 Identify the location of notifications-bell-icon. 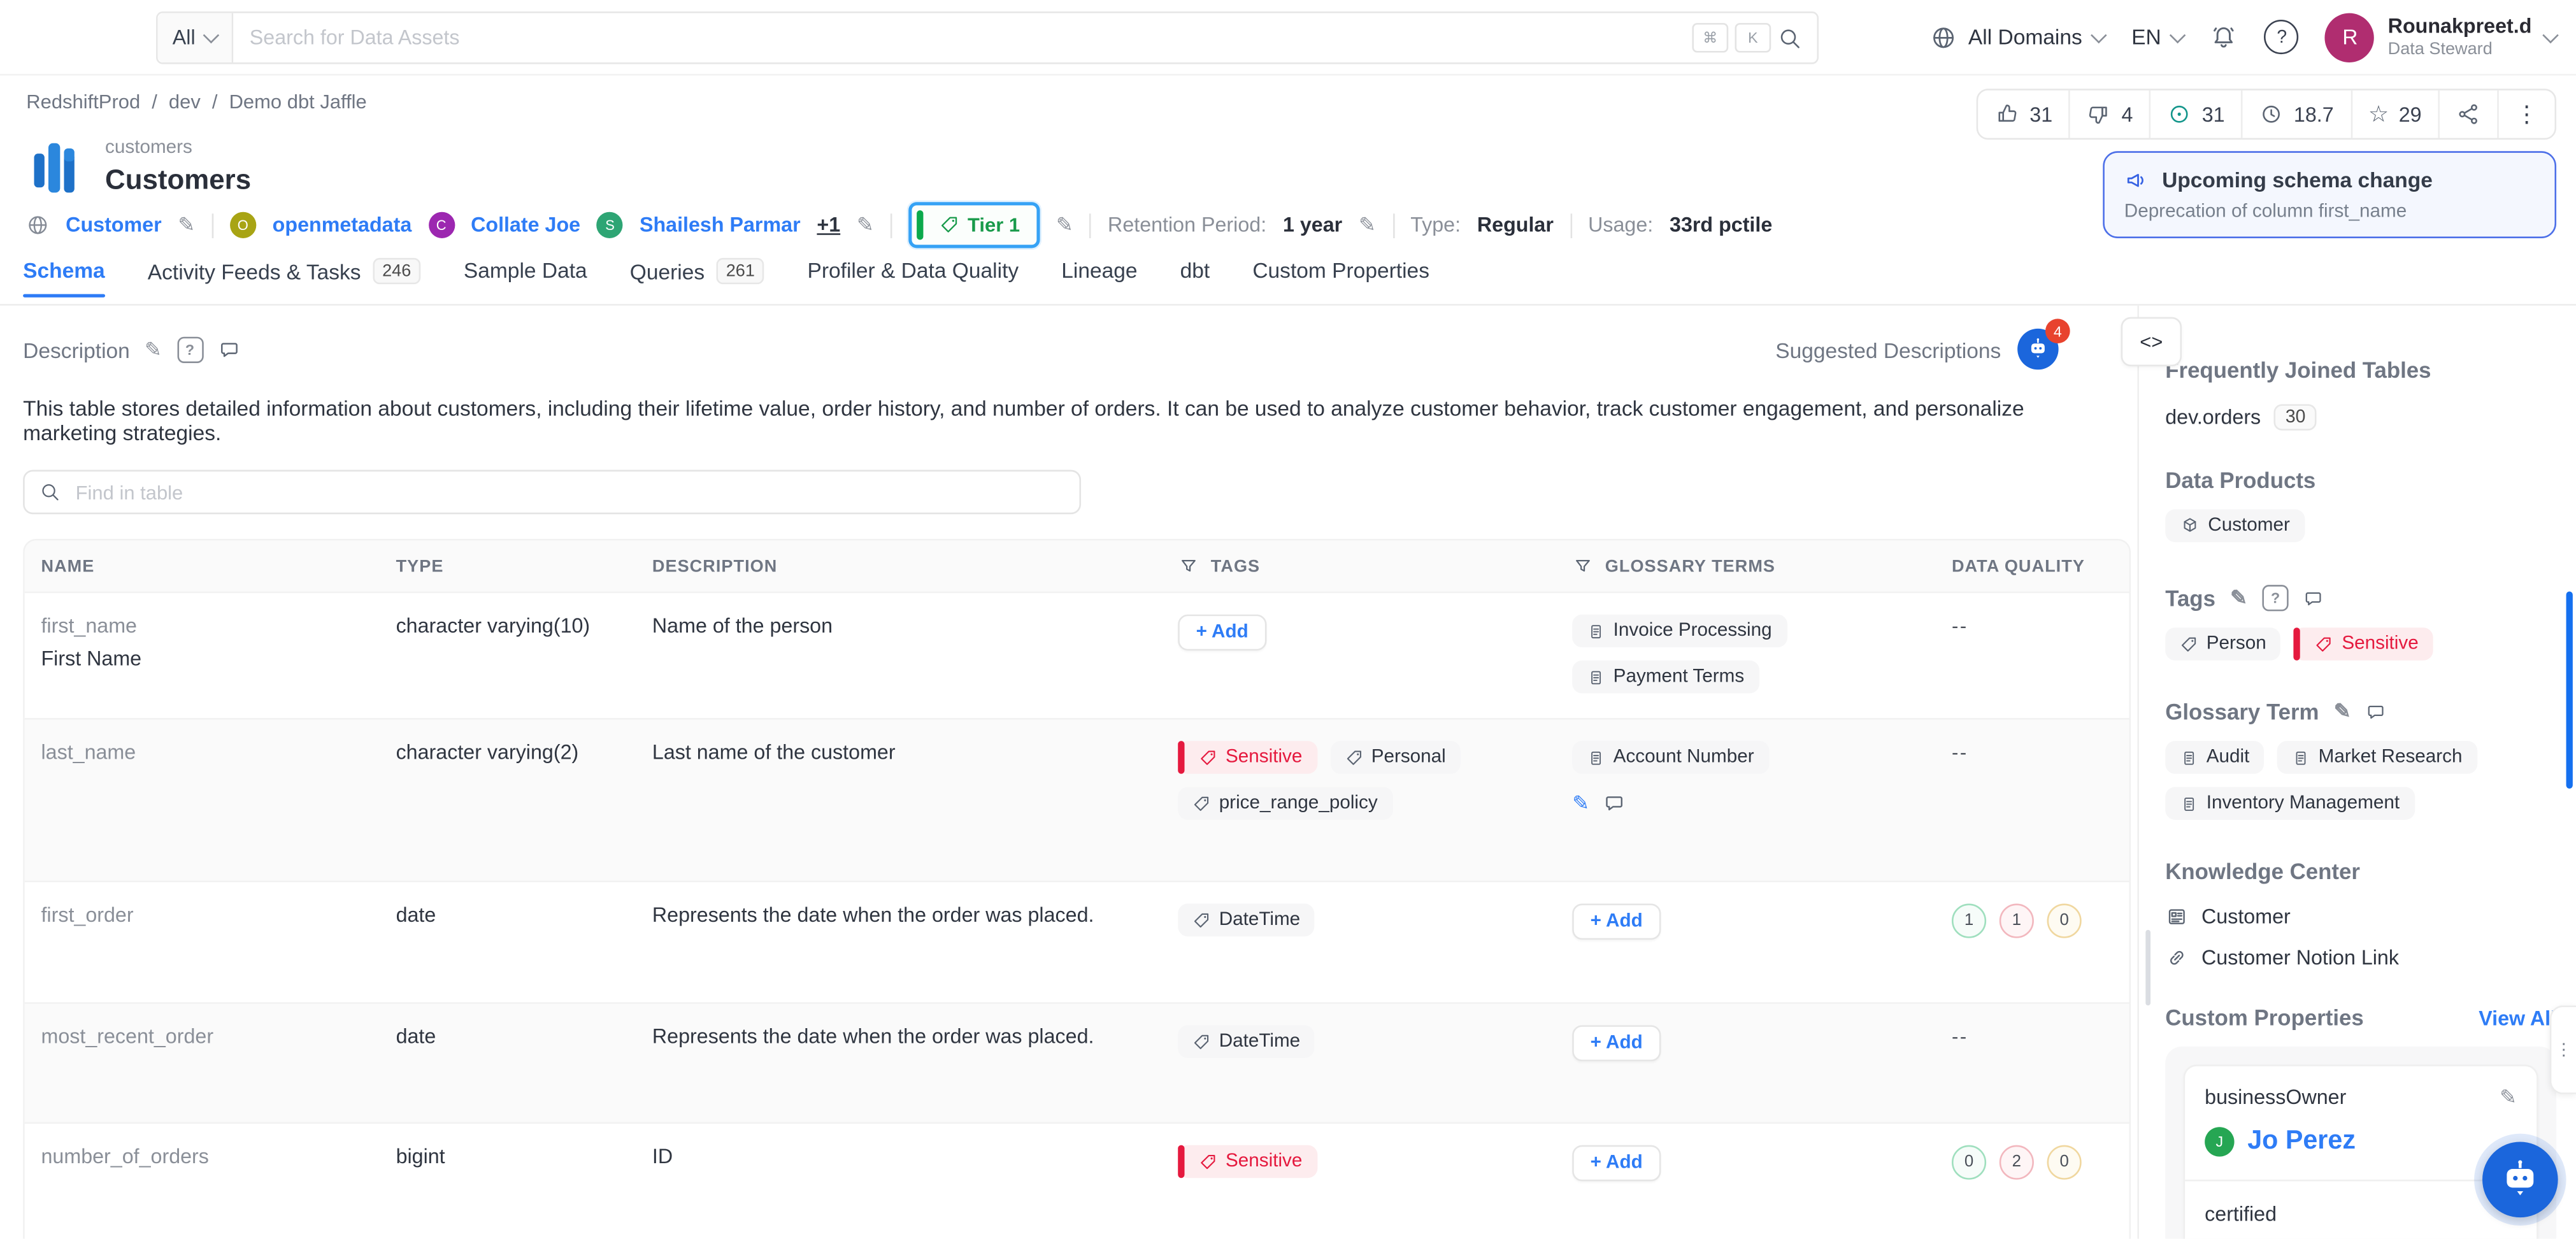
(2224, 37).